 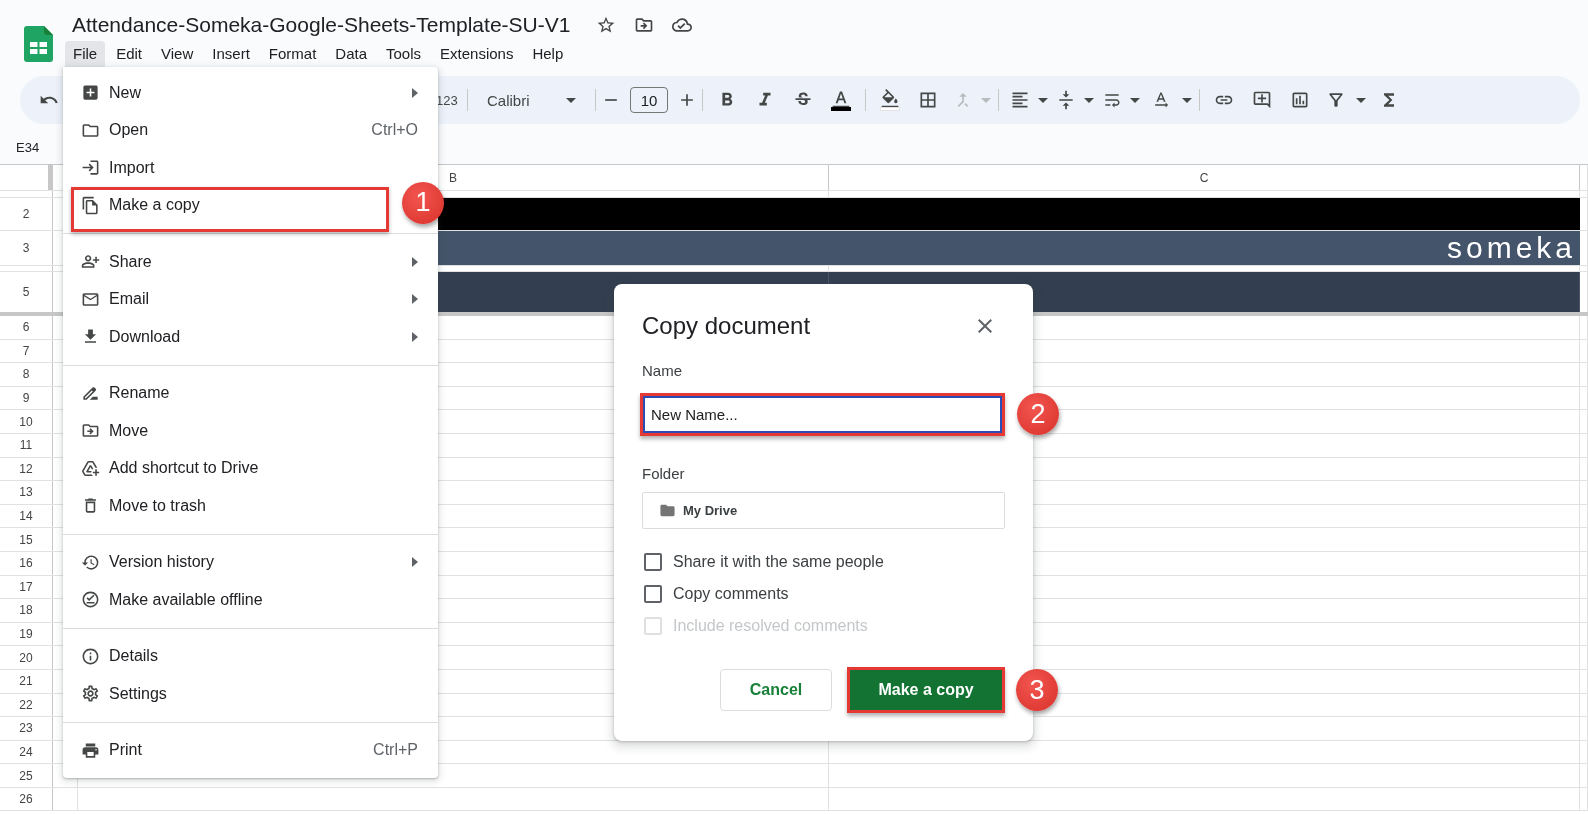 What do you see at coordinates (26, 398) in the screenshot?
I see `row-number: 9` at bounding box center [26, 398].